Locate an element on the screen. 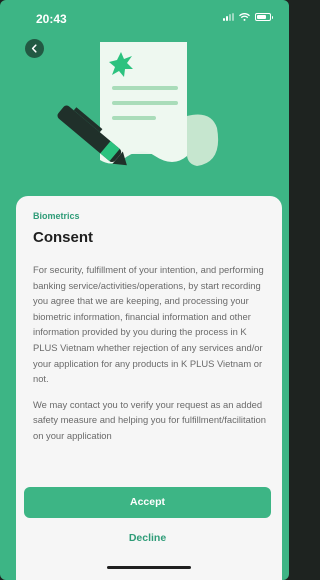 Image resolution: width=320 pixels, height=580 pixels. home-indicator is located at coordinates (149, 567).